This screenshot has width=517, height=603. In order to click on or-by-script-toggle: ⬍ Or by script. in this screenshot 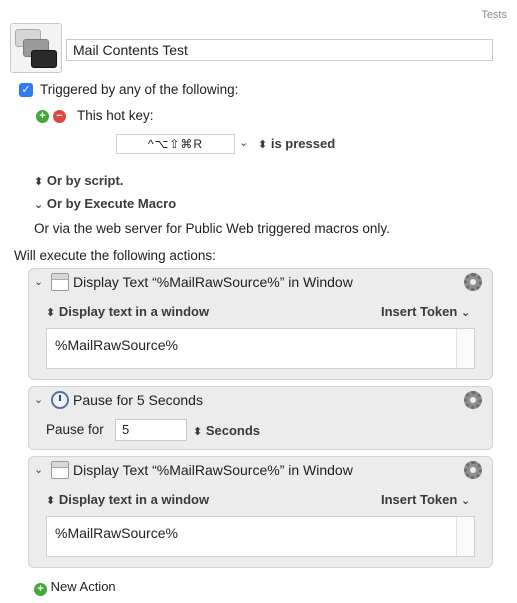, I will do `click(78, 180)`.